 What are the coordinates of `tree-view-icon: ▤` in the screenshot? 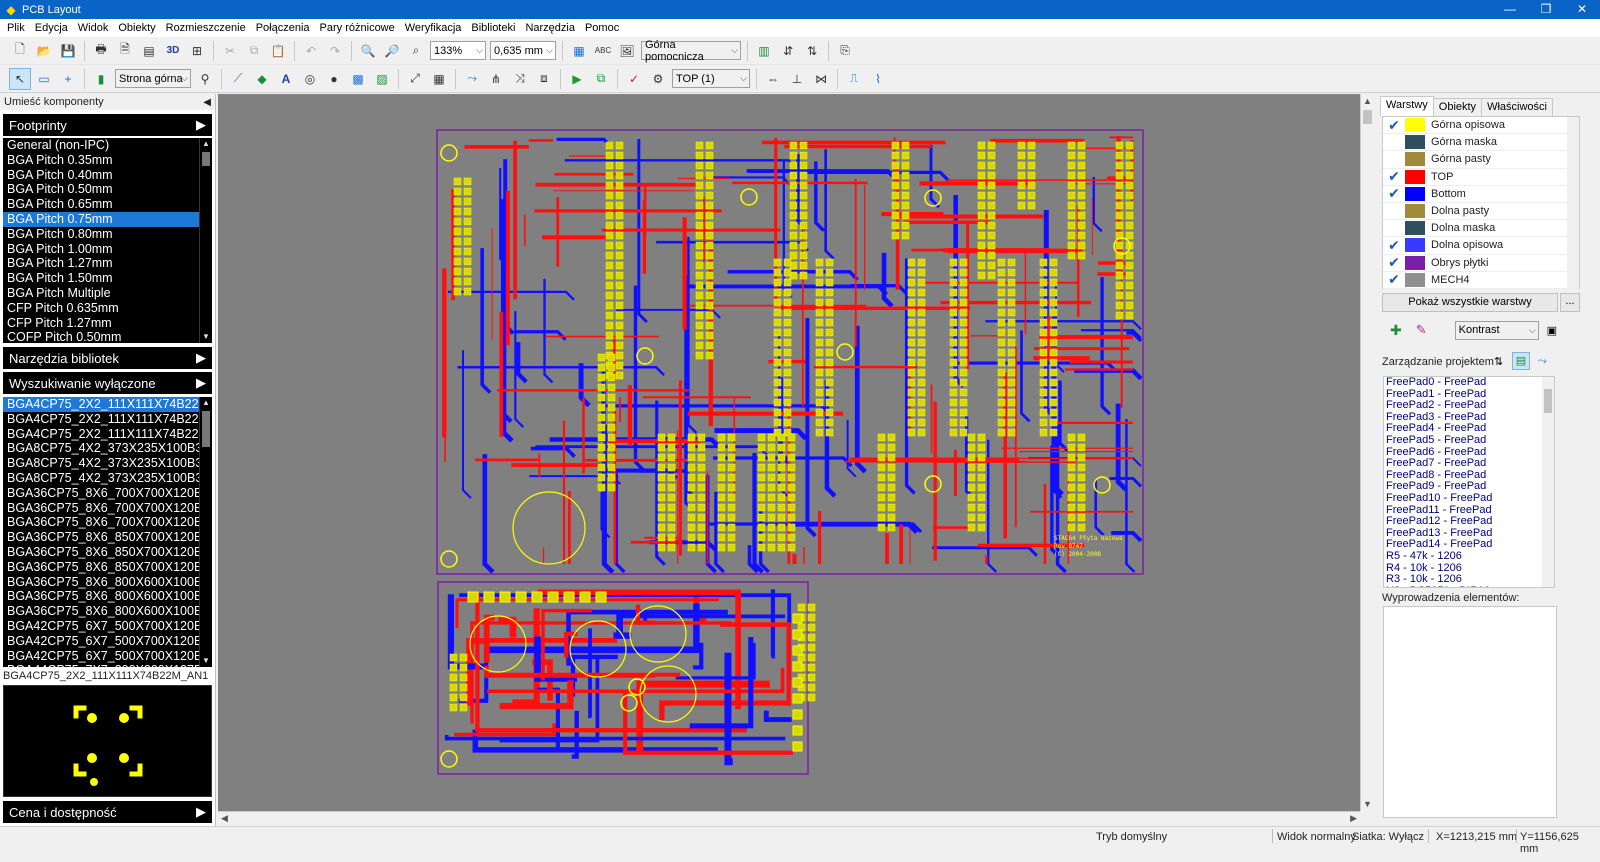 It's located at (1521, 361).